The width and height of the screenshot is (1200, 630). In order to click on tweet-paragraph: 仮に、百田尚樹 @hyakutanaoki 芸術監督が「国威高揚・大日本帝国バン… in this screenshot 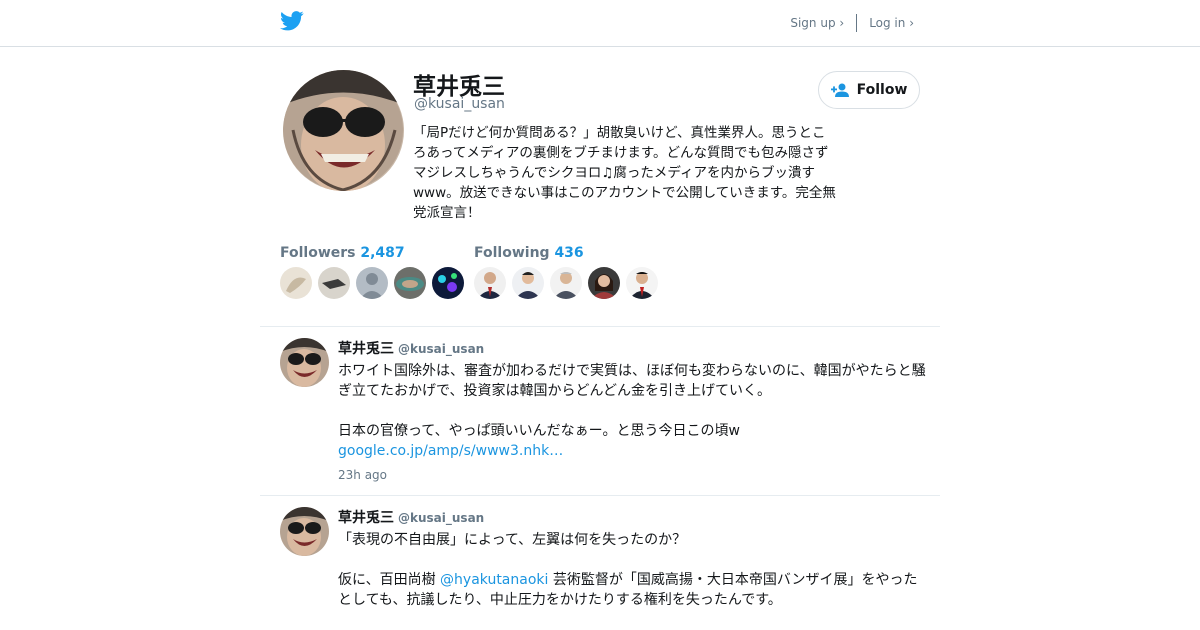, I will do `click(634, 590)`.